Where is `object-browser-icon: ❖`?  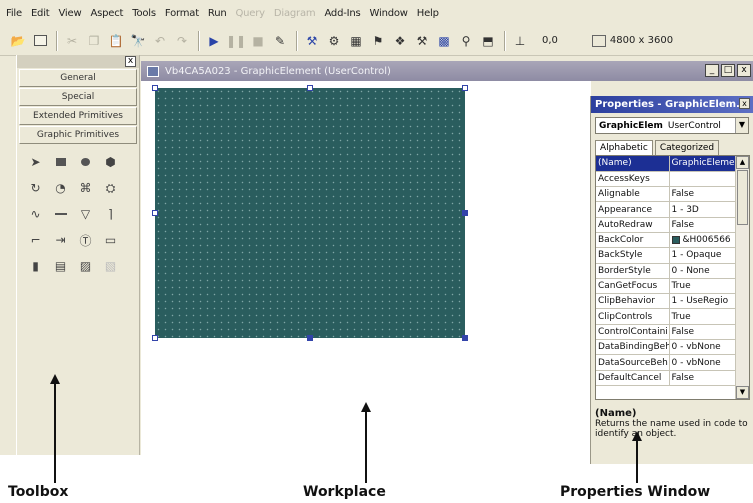
object-browser-icon: ❖ is located at coordinates (400, 41).